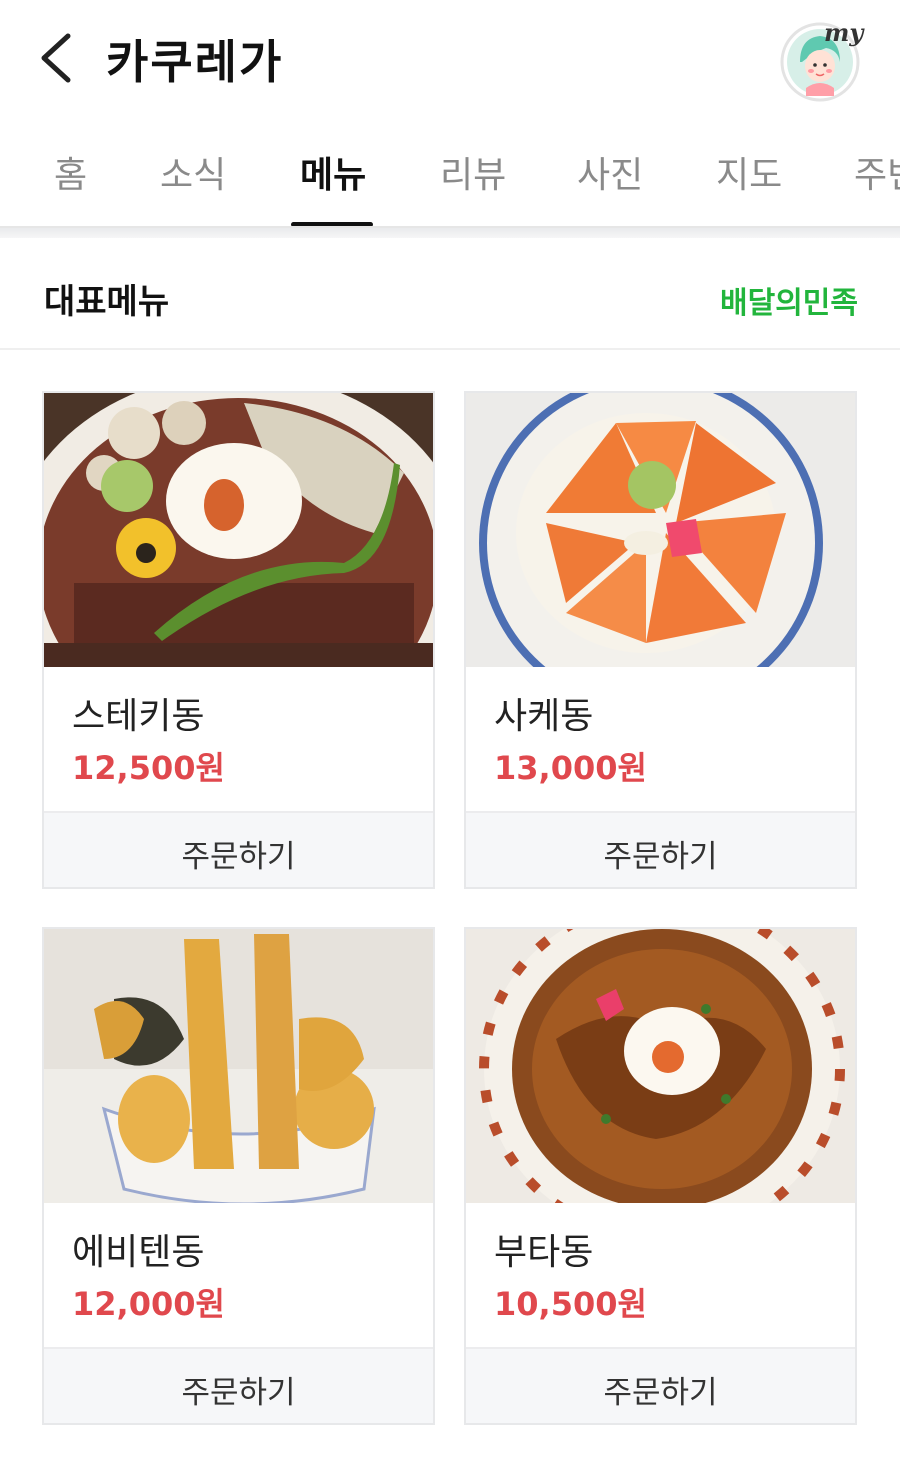 The height and width of the screenshot is (1458, 900). I want to click on menu-card: 스테키동 12,500원 주문하기, so click(238, 640).